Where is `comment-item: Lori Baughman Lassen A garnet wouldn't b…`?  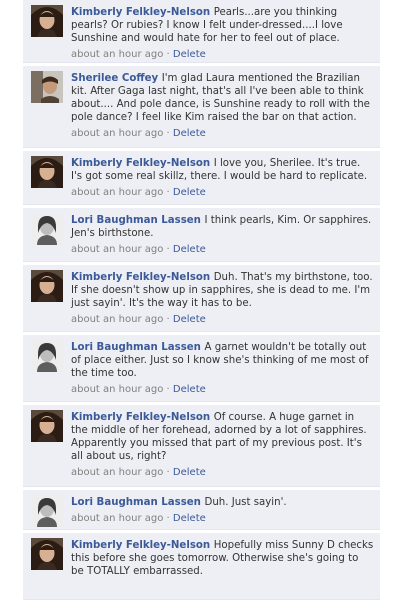
comment-item: Lori Baughman Lassen A garnet wouldn't b… is located at coordinates (201, 368).